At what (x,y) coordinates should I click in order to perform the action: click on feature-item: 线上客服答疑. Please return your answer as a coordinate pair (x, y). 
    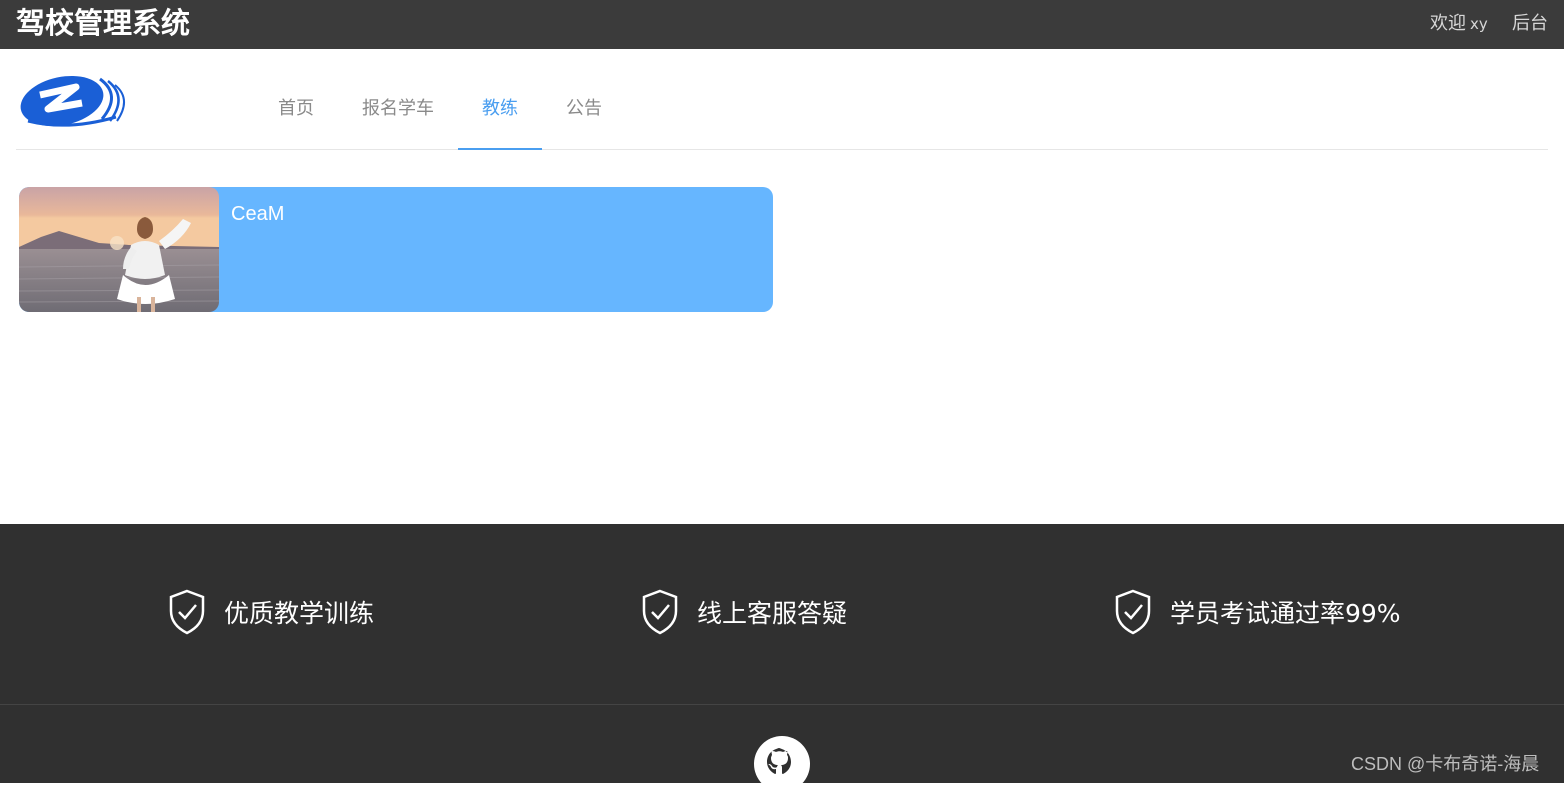
    Looking at the image, I should click on (744, 612).